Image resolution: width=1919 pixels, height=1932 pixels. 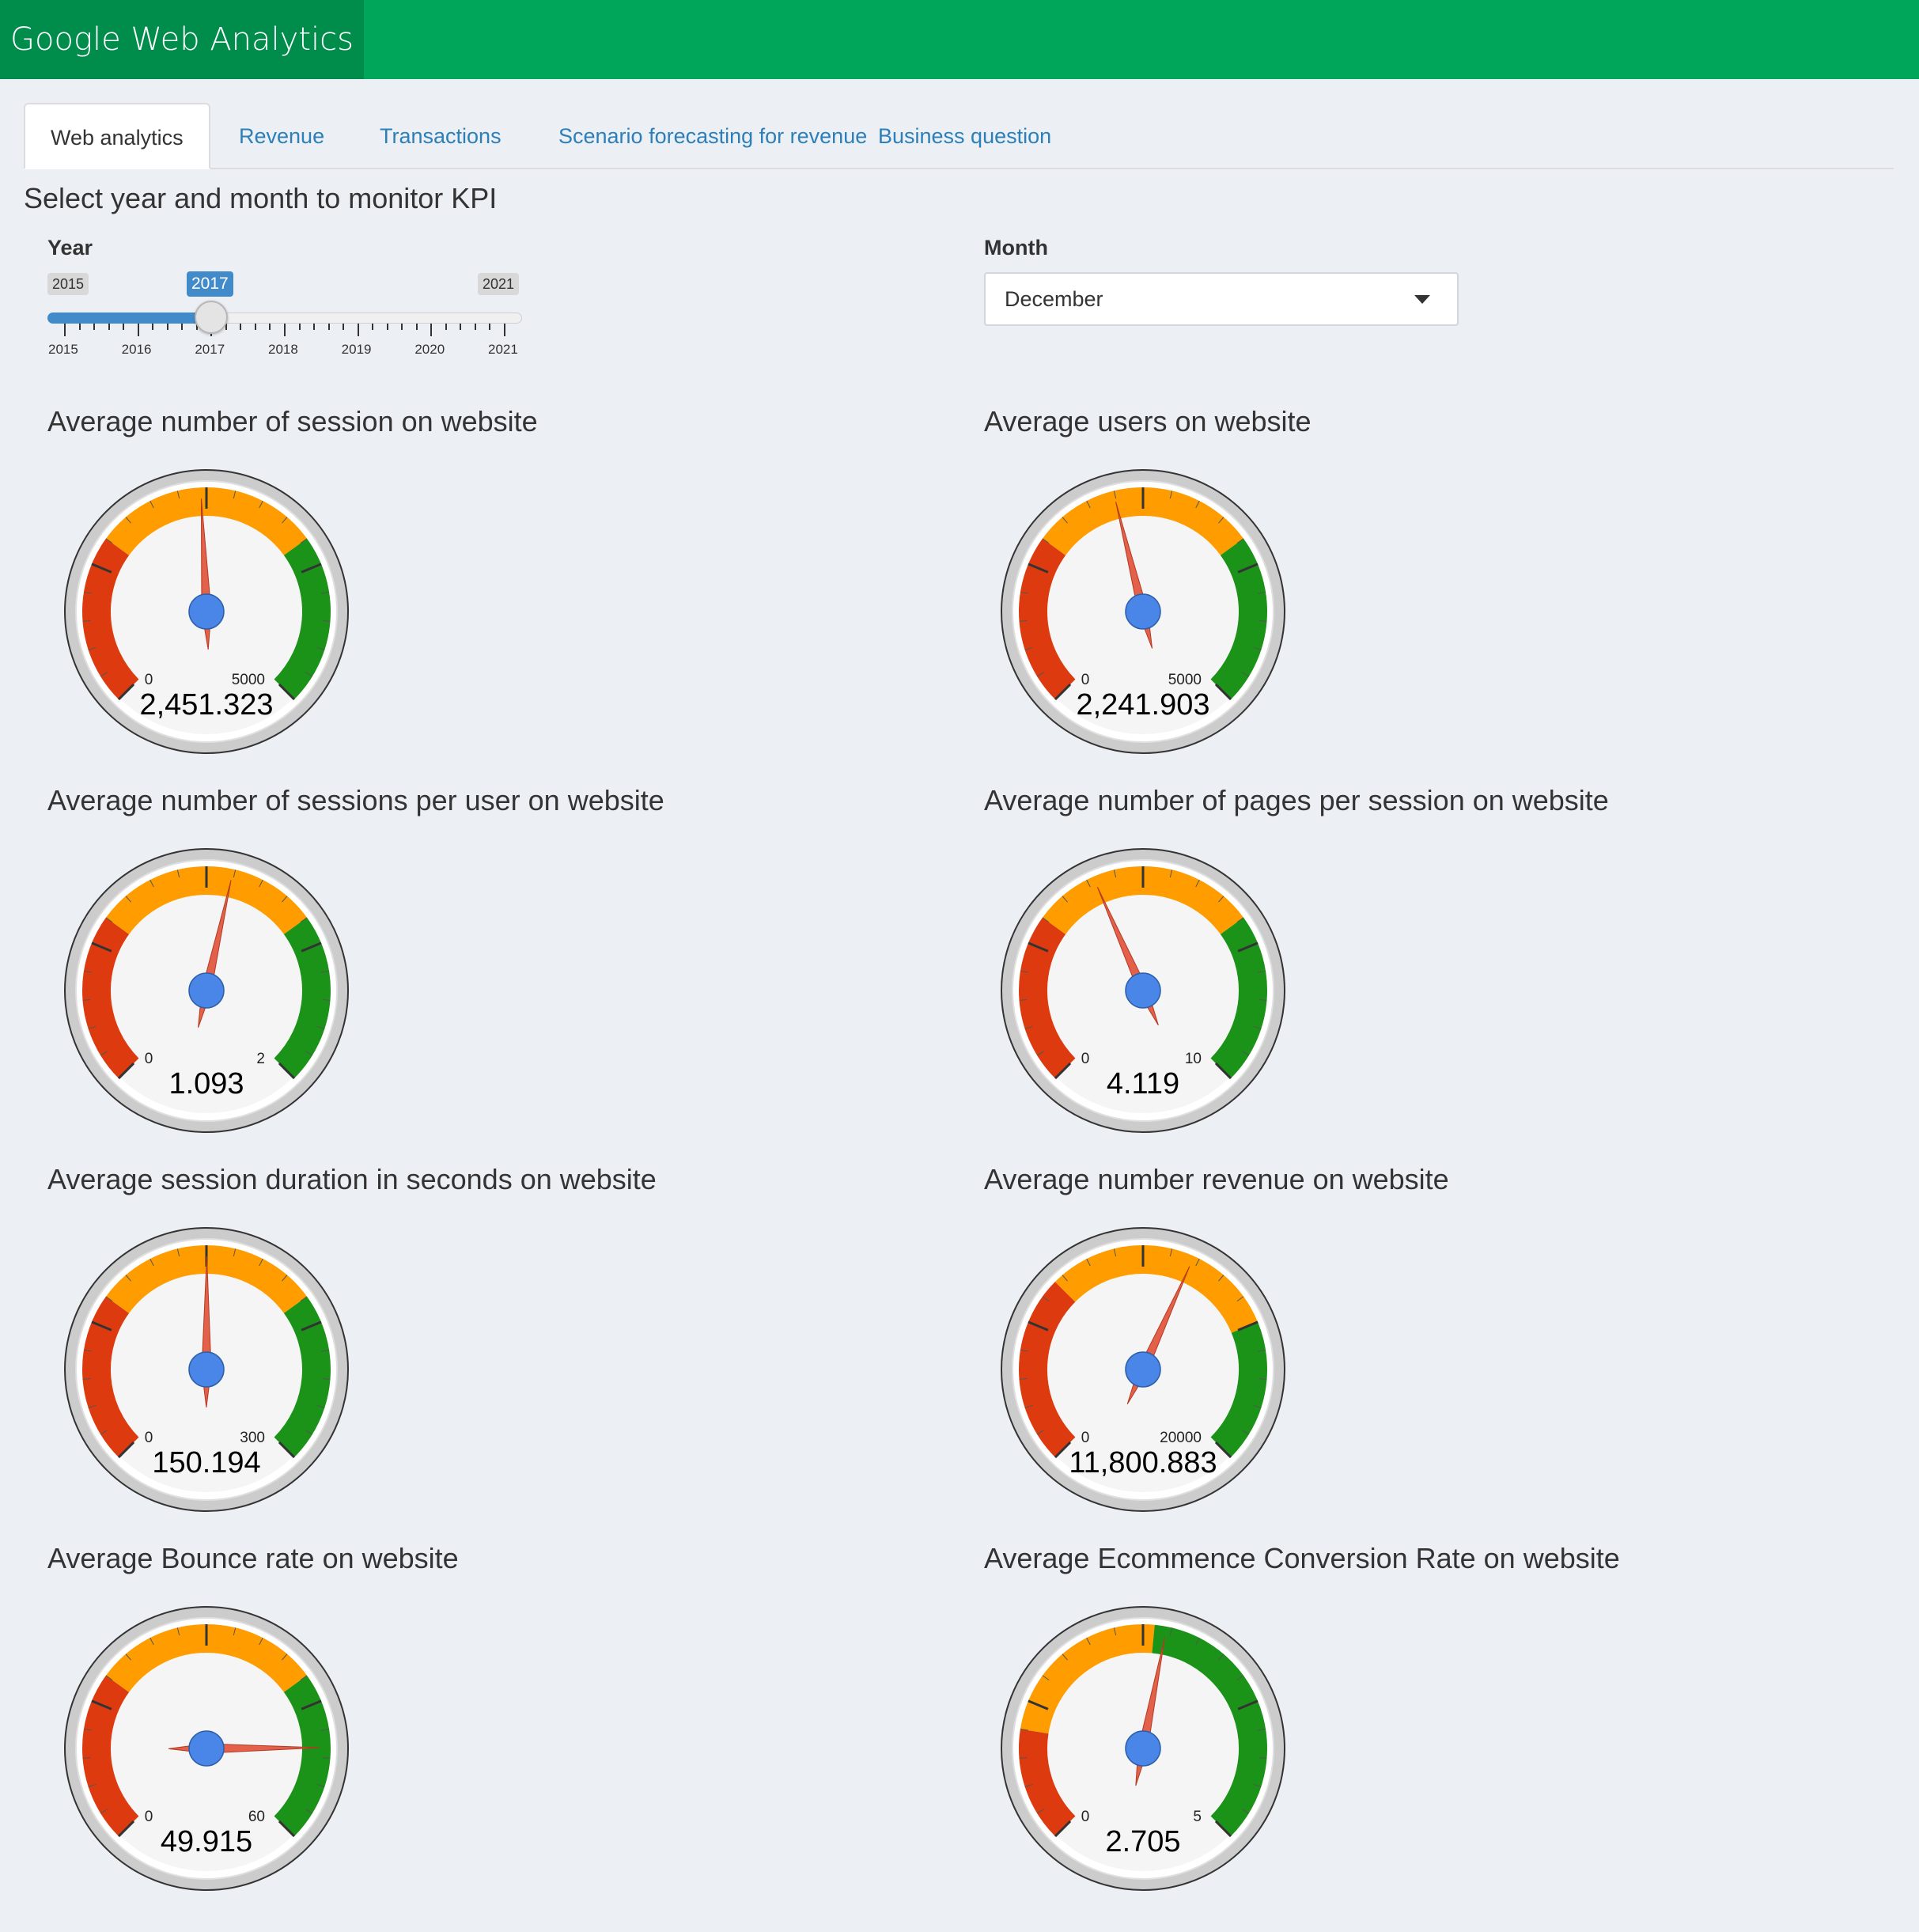 I want to click on caret-down-icon, so click(x=1422, y=299).